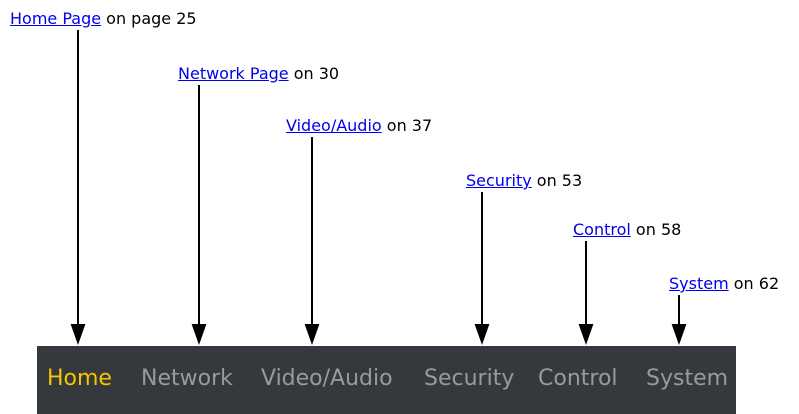 Image resolution: width=799 pixels, height=414 pixels. What do you see at coordinates (469, 379) in the screenshot?
I see `nav-tab-security: Security` at bounding box center [469, 379].